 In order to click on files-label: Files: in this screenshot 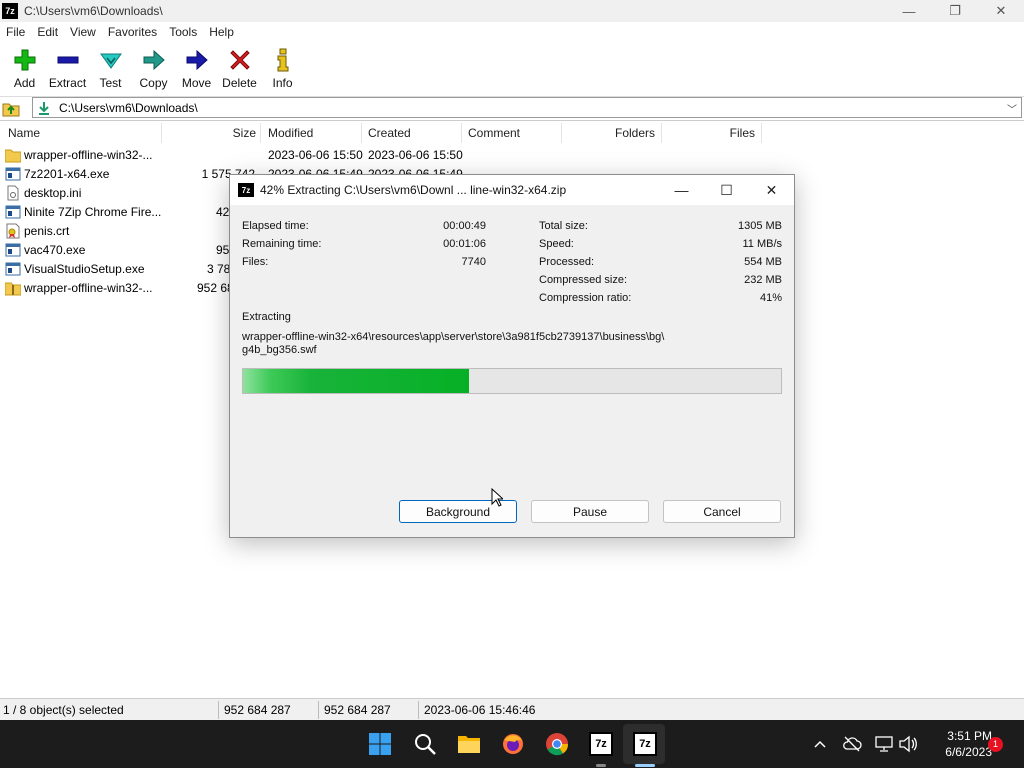, I will do `click(255, 262)`.